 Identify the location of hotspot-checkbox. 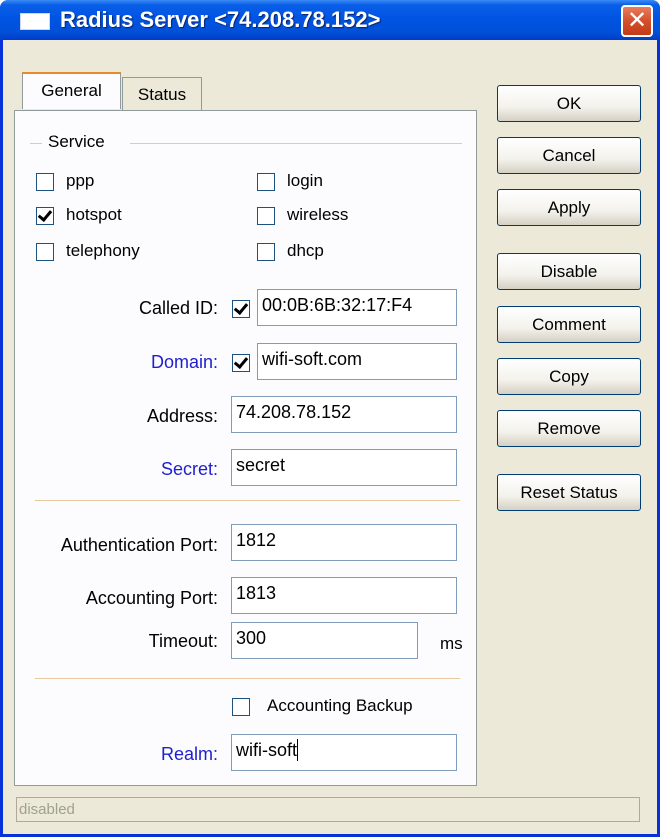
(45, 216).